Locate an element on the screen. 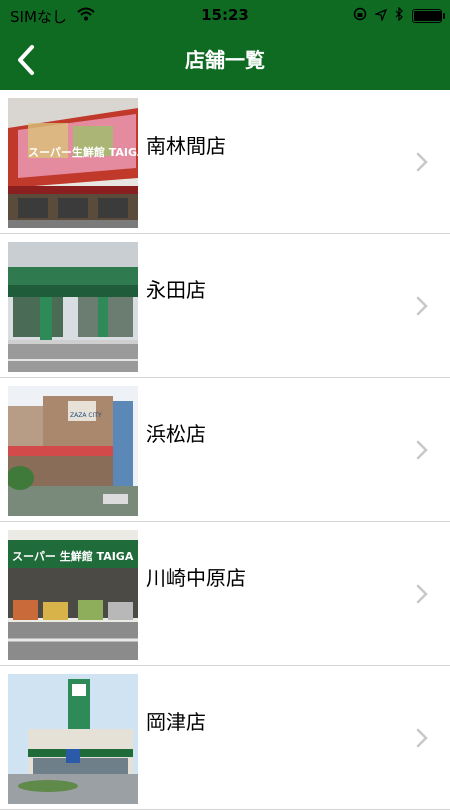  status-bar: SIMなし 15:23 is located at coordinates (225, 15).